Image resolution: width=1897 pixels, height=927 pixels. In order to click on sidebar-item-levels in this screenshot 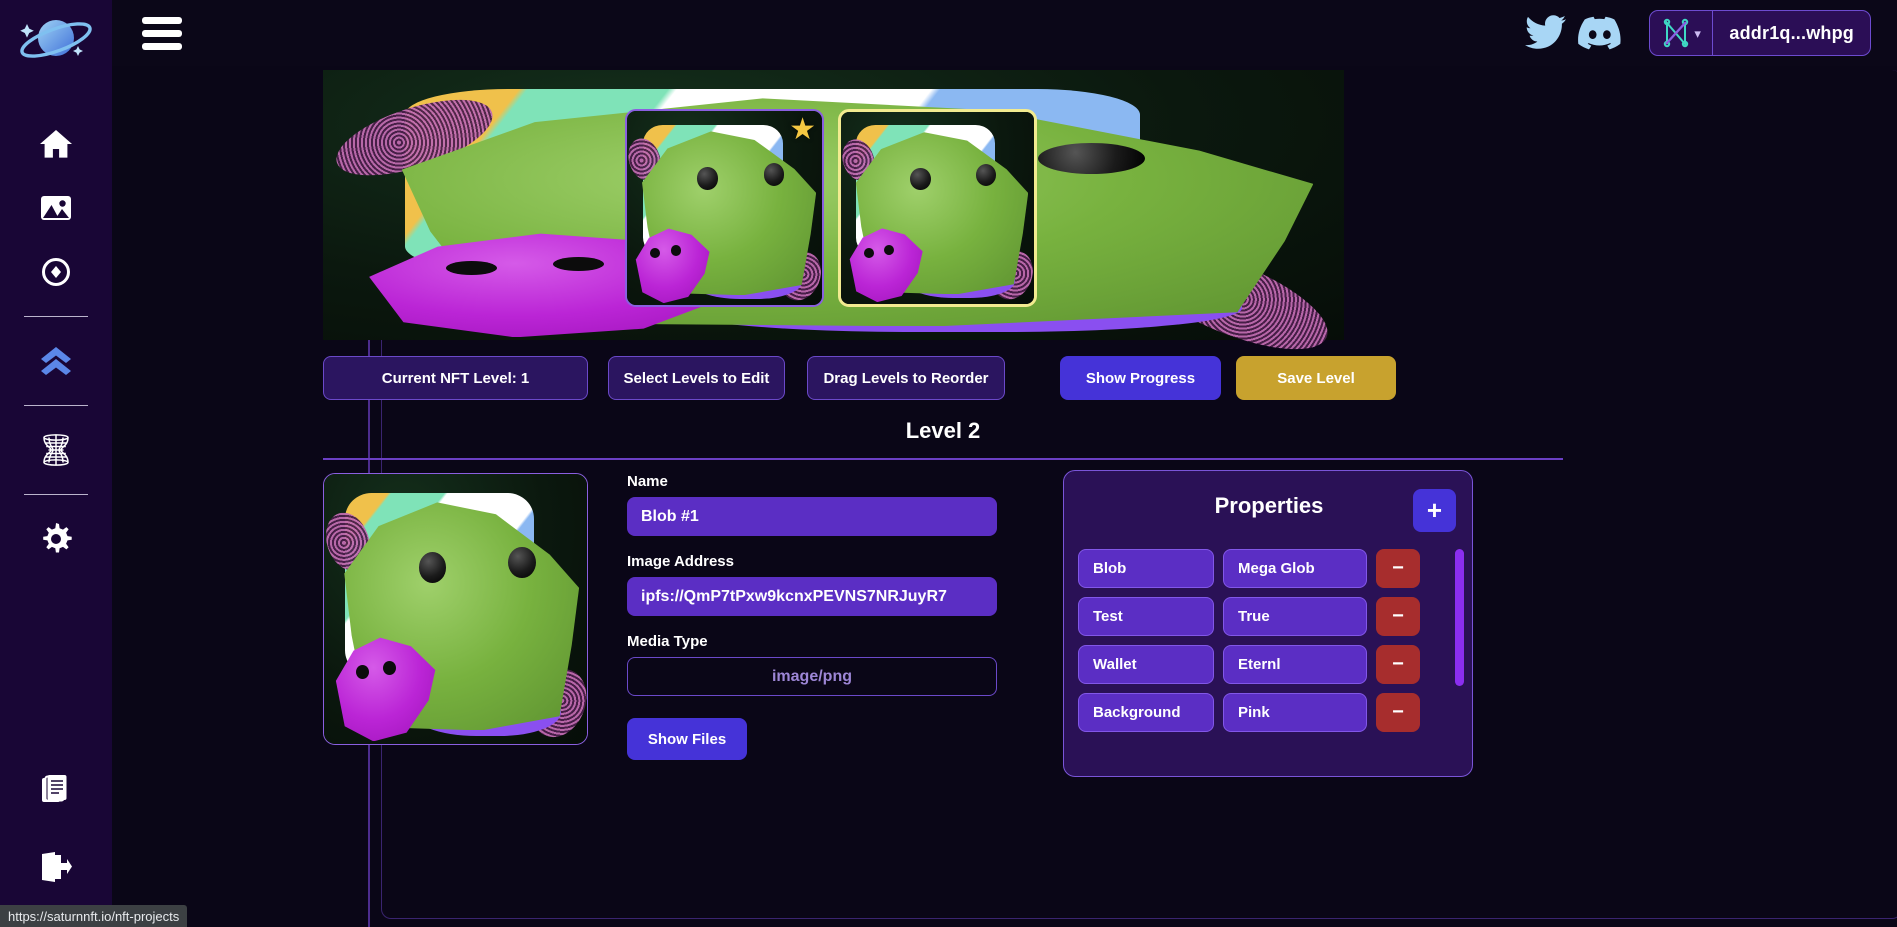, I will do `click(56, 361)`.